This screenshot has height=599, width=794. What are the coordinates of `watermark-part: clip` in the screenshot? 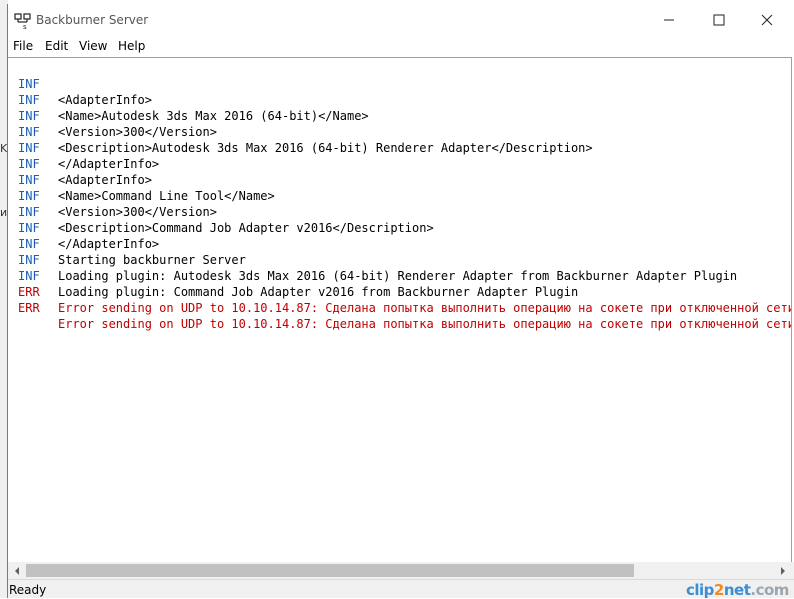 It's located at (700, 590).